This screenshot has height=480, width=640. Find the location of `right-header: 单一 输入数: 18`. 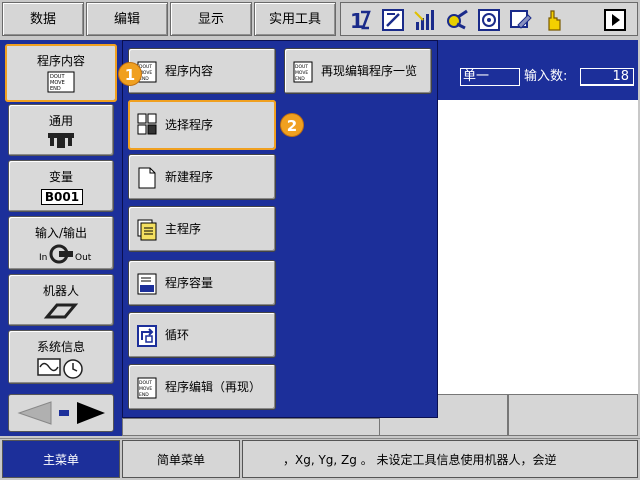

right-header: 单一 输入数: 18 is located at coordinates (538, 74).